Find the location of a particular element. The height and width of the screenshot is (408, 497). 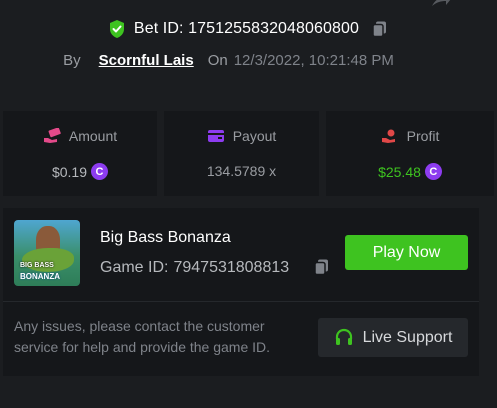

payout-card: Payout 134.5789 x is located at coordinates (241, 153).